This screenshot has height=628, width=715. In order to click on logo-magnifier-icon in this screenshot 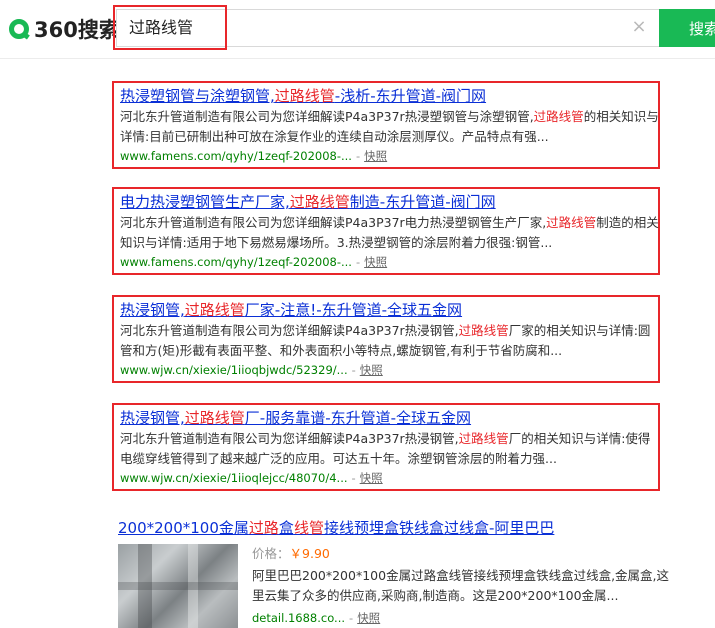, I will do `click(19, 29)`.